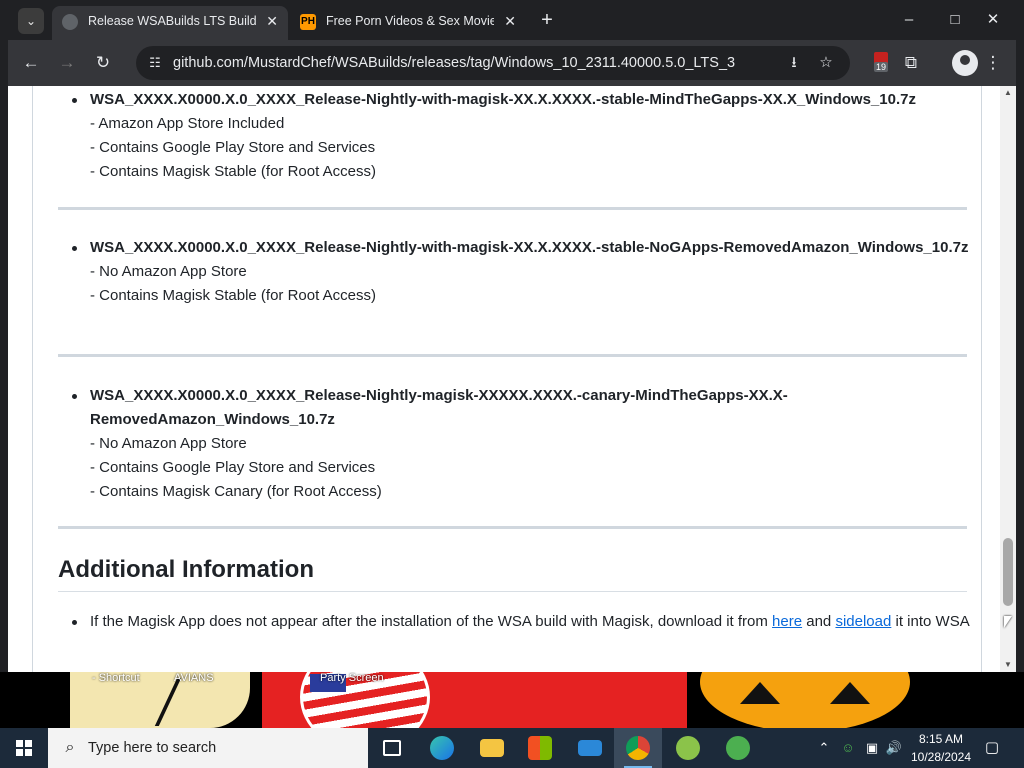 The width and height of the screenshot is (1024, 768). What do you see at coordinates (794, 63) in the screenshot?
I see `install-app-icon: ⭳` at bounding box center [794, 63].